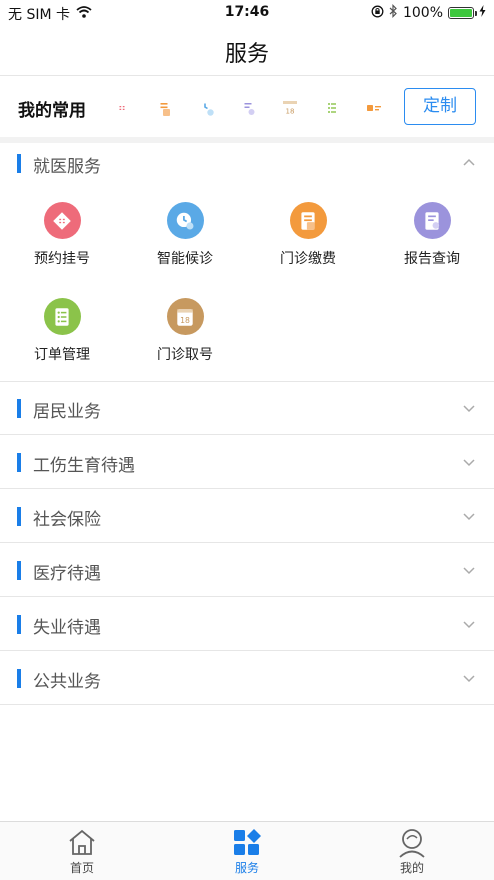  What do you see at coordinates (185, 355) in the screenshot?
I see `service-label: 门诊取号` at bounding box center [185, 355].